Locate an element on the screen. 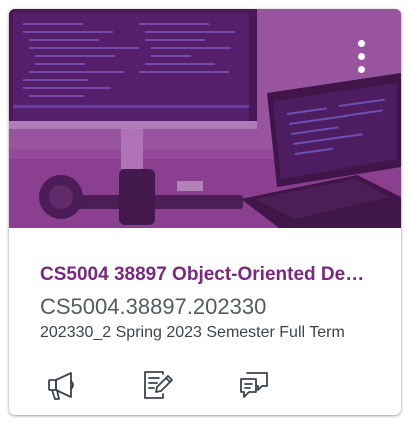 Image resolution: width=409 pixels, height=421 pixels. assignments-button is located at coordinates (158, 385).